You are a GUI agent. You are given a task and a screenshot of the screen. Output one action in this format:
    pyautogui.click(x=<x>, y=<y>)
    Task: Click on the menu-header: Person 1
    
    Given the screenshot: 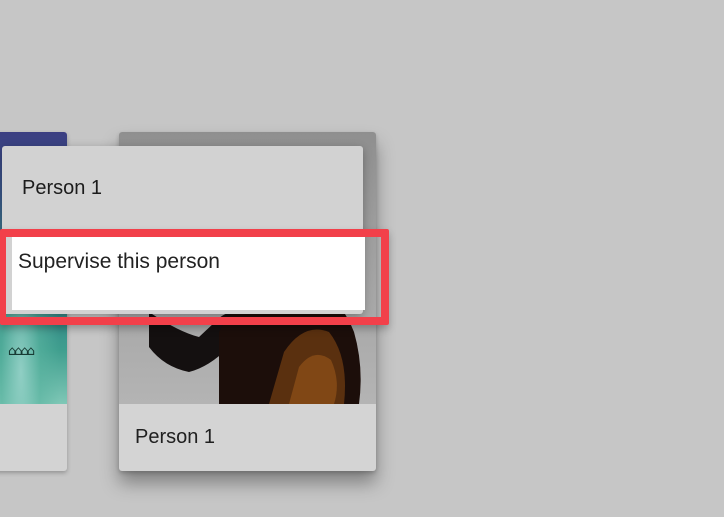 What is the action you would take?
    pyautogui.click(x=62, y=188)
    